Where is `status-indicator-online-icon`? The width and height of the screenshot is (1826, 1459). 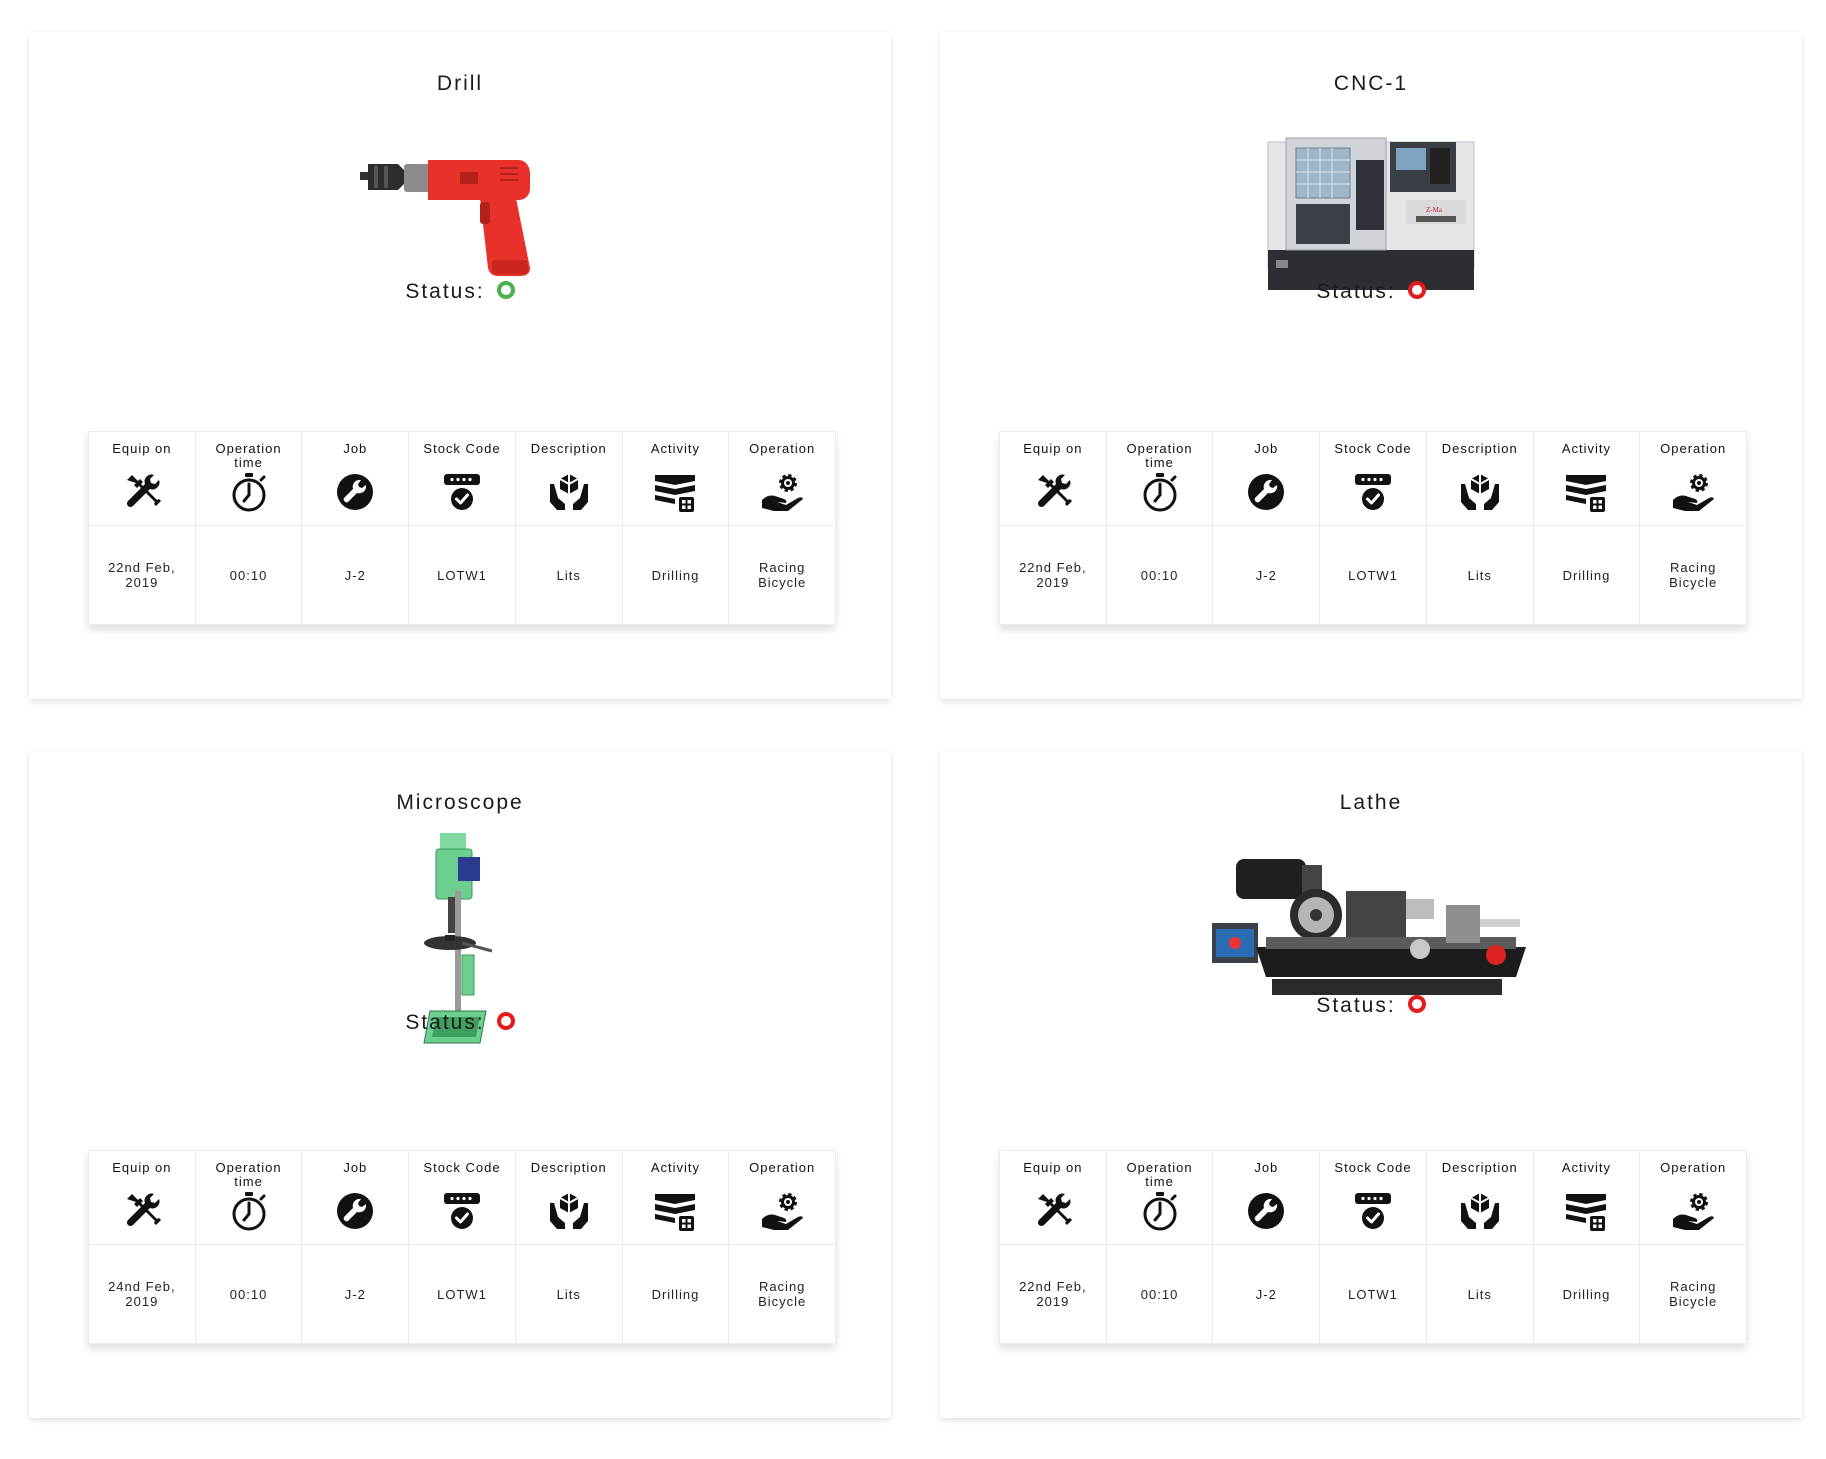 status-indicator-online-icon is located at coordinates (505, 290).